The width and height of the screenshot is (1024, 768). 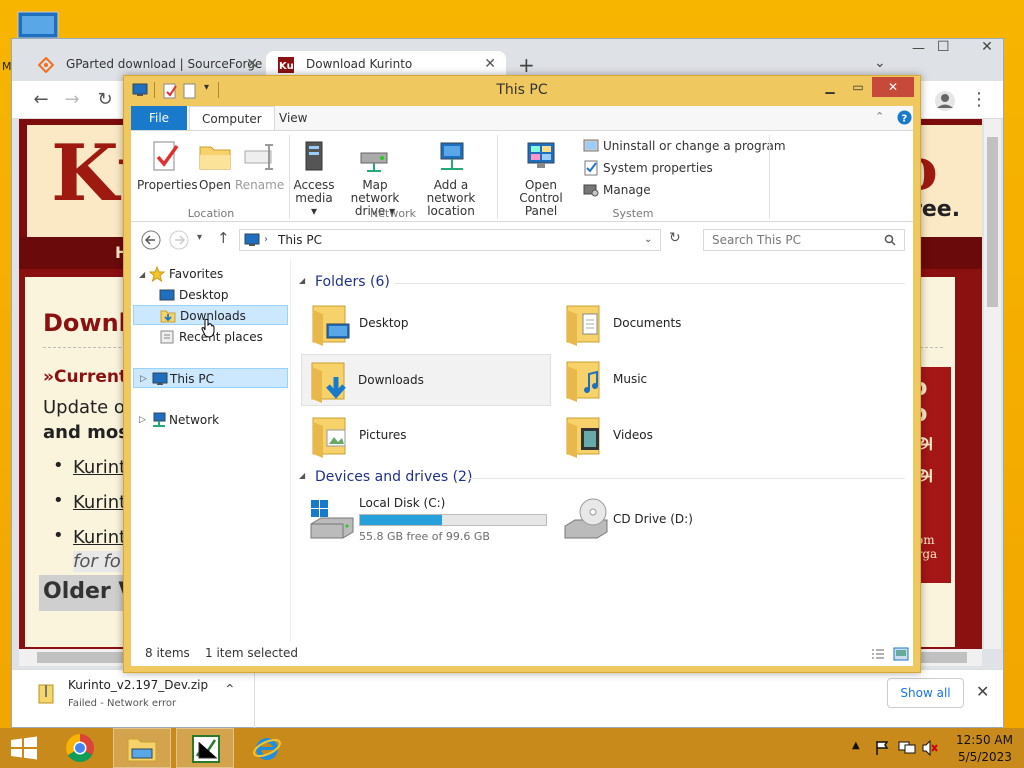 I want to click on clock-time: 12:50 AM, so click(x=984, y=740).